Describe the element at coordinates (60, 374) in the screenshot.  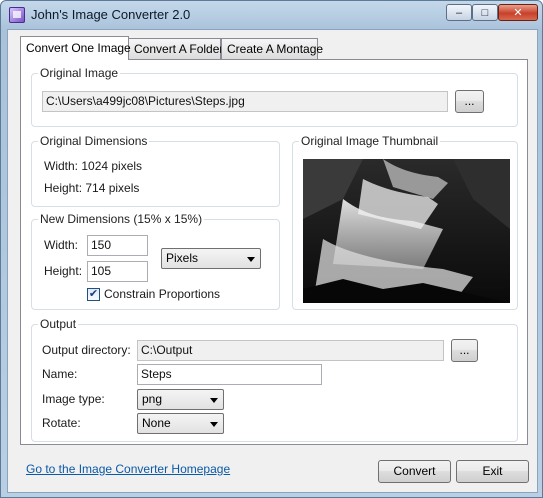
I see `output-name-label: Name:` at that location.